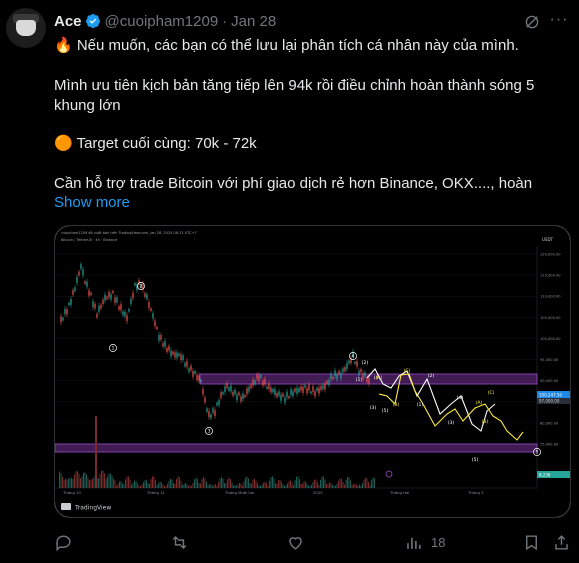  What do you see at coordinates (559, 22) in the screenshot?
I see `more-options-icon: ···` at bounding box center [559, 22].